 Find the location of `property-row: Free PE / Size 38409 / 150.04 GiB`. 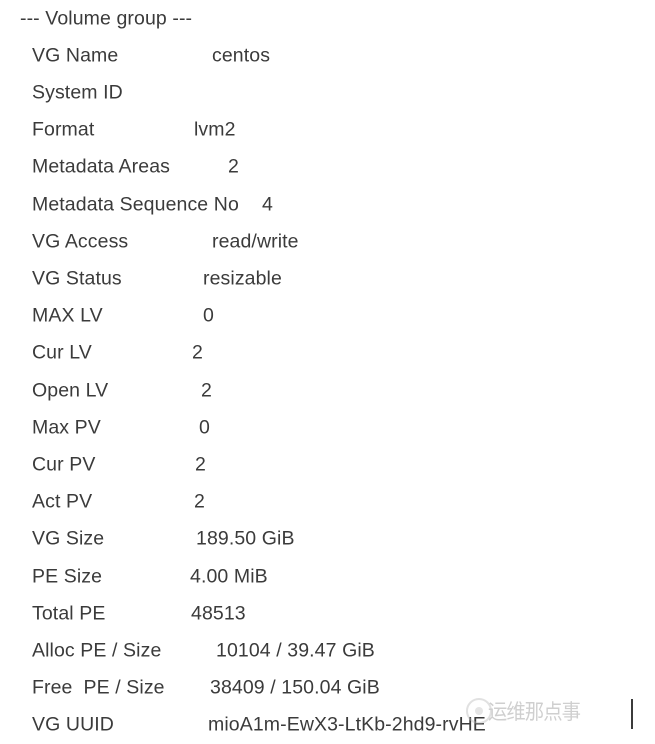

property-row: Free PE / Size 38409 / 150.04 GiB is located at coordinates (327, 688).